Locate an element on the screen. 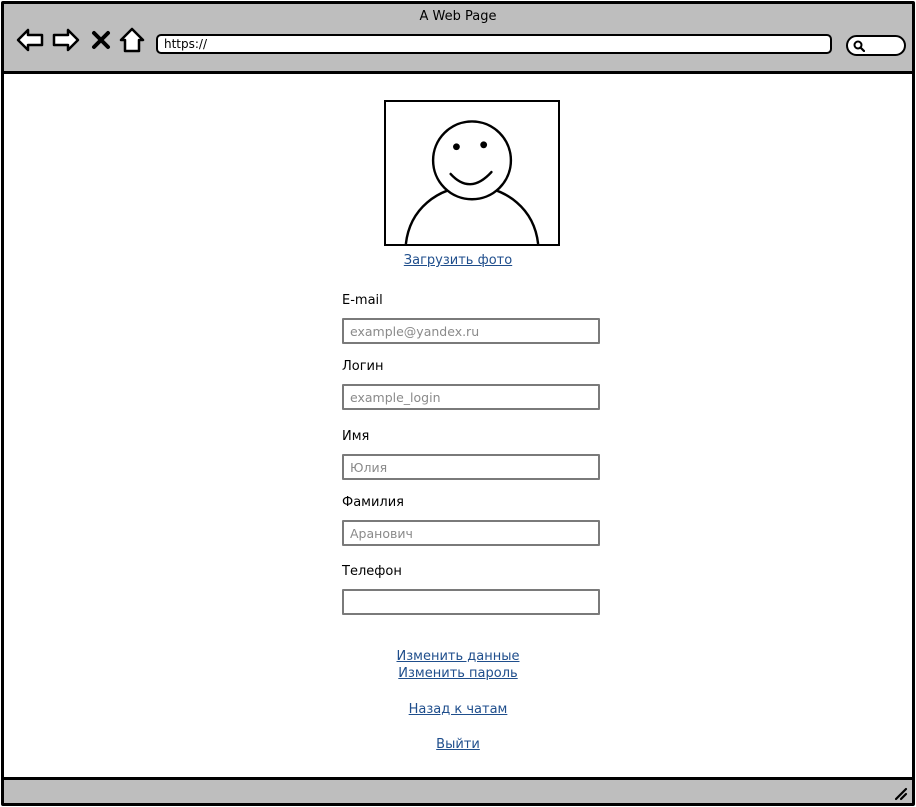  login-label: Логин is located at coordinates (363, 366).